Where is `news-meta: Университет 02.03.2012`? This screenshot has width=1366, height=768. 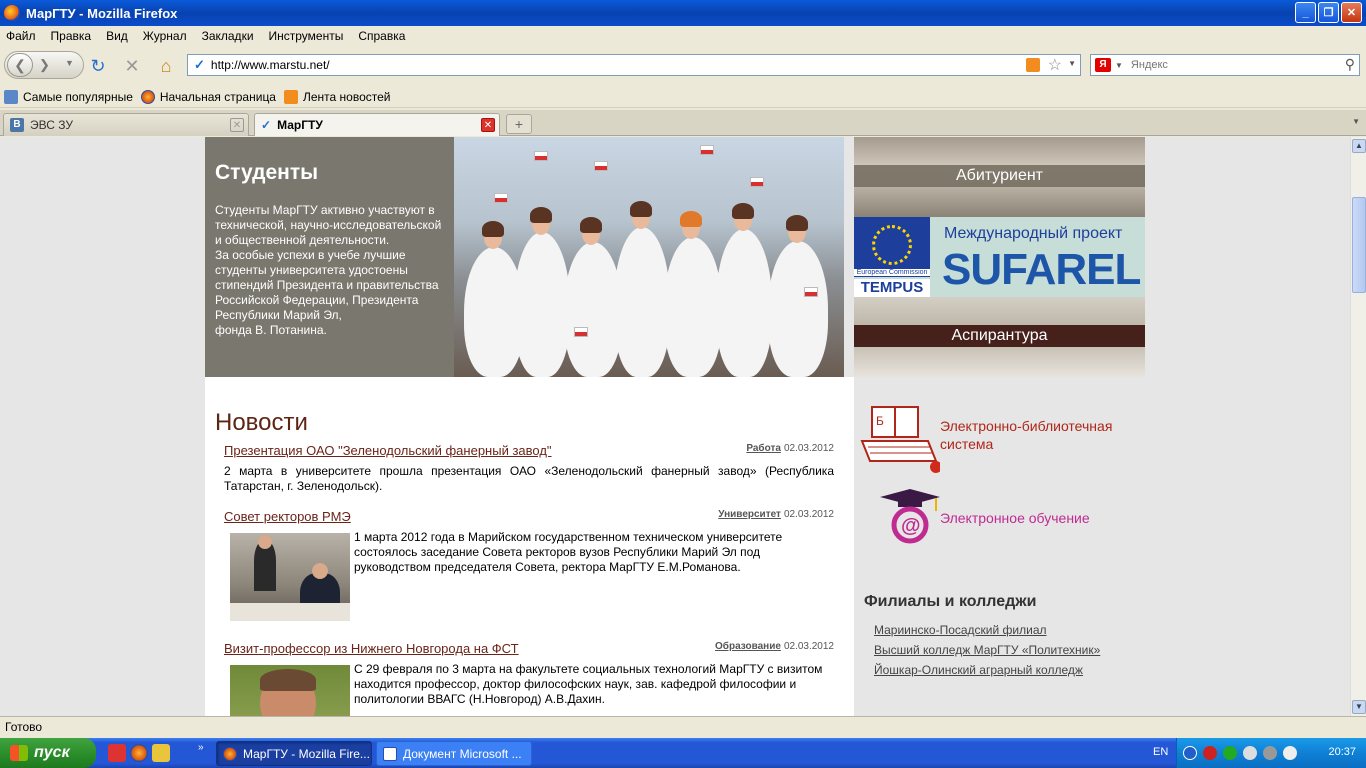
news-meta: Университет 02.03.2012 is located at coordinates (776, 514).